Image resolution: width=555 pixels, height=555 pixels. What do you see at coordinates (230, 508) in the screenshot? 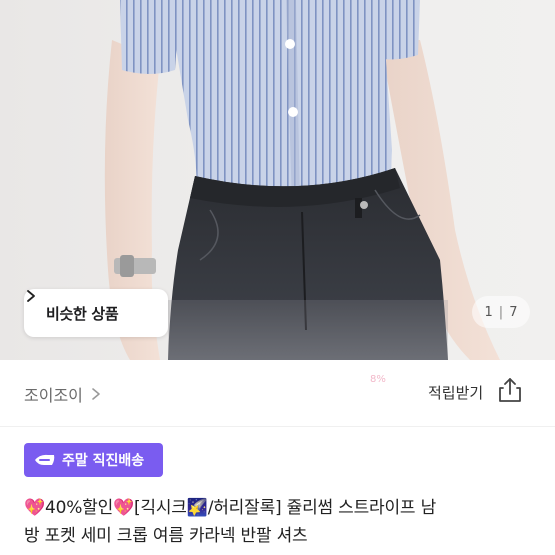
I see `product-title-line1: 💖40%할인💖[긱시크🌠/허리잘록] 쥴리썸 스트라이프 남` at bounding box center [230, 508].